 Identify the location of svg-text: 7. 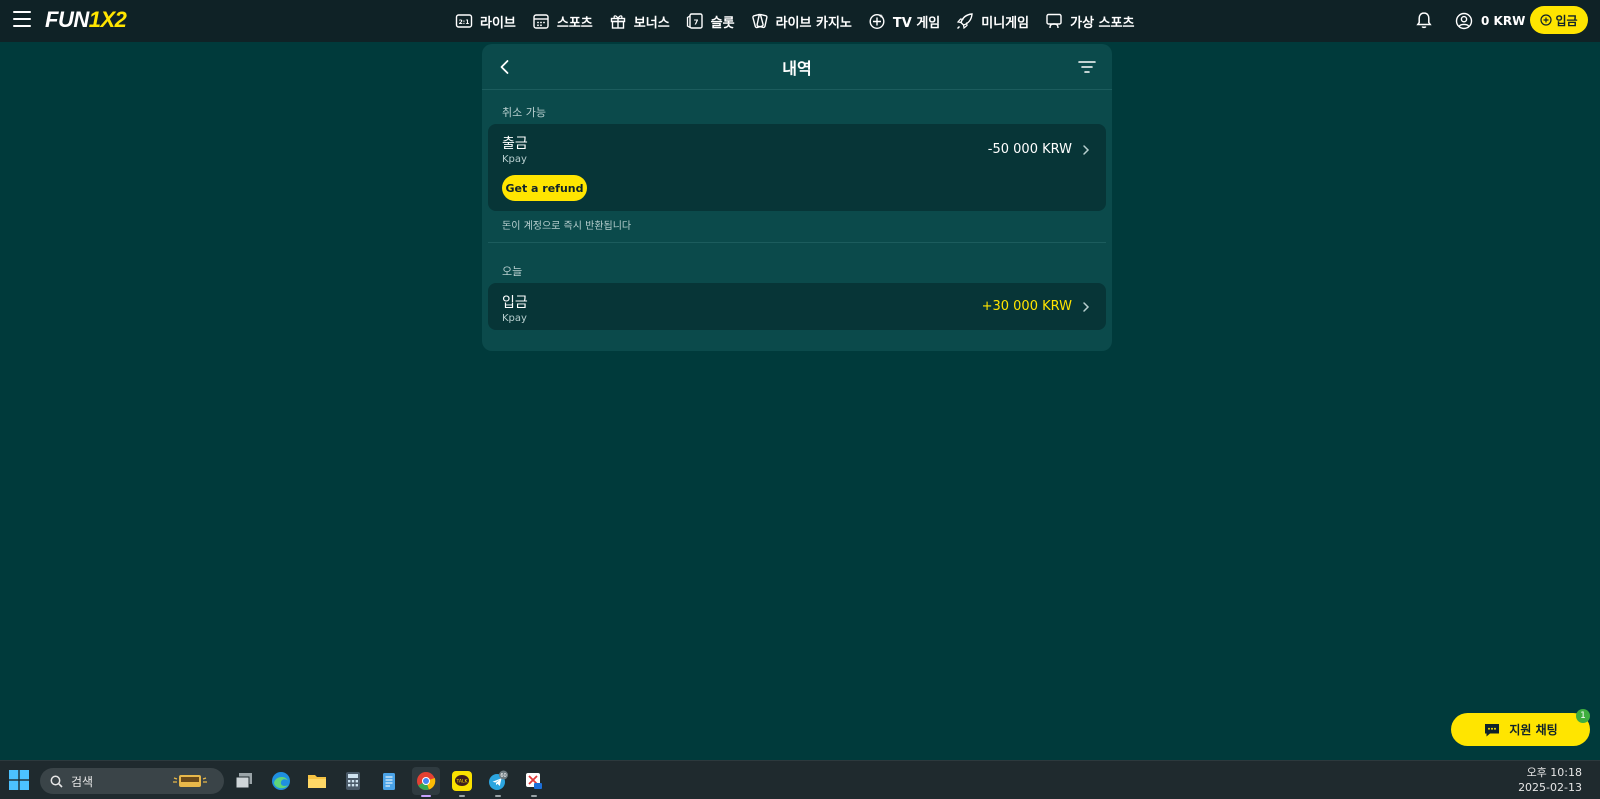
(695, 23).